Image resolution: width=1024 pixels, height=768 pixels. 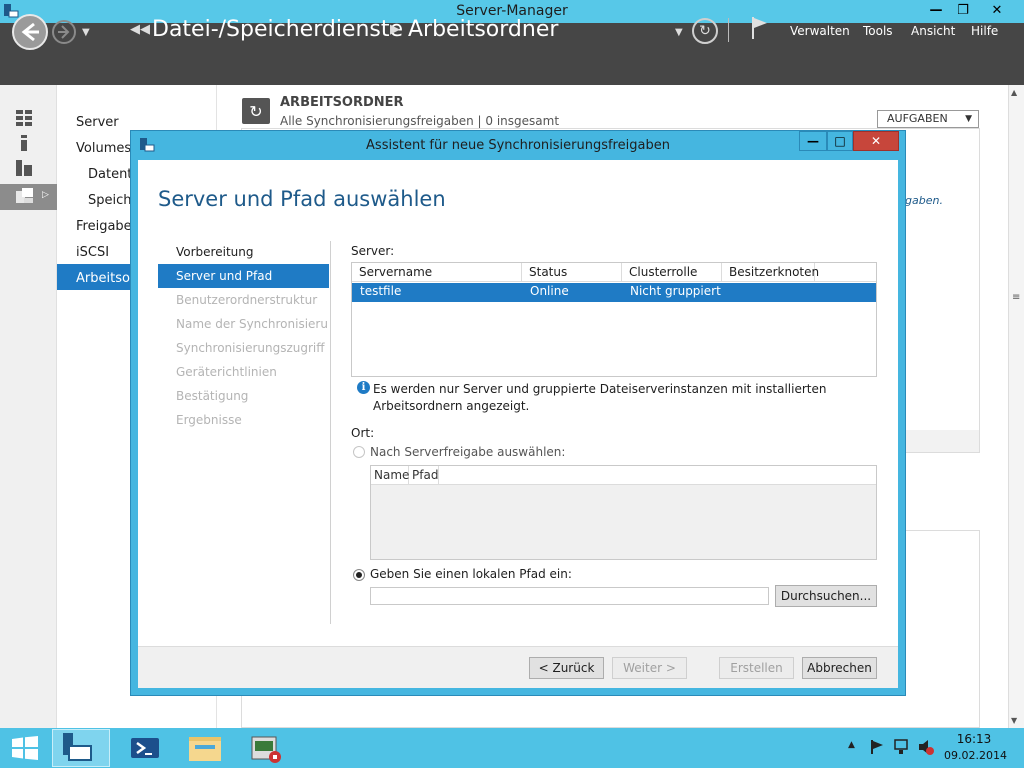 I want to click on local-server-icon, so click(x=24, y=143).